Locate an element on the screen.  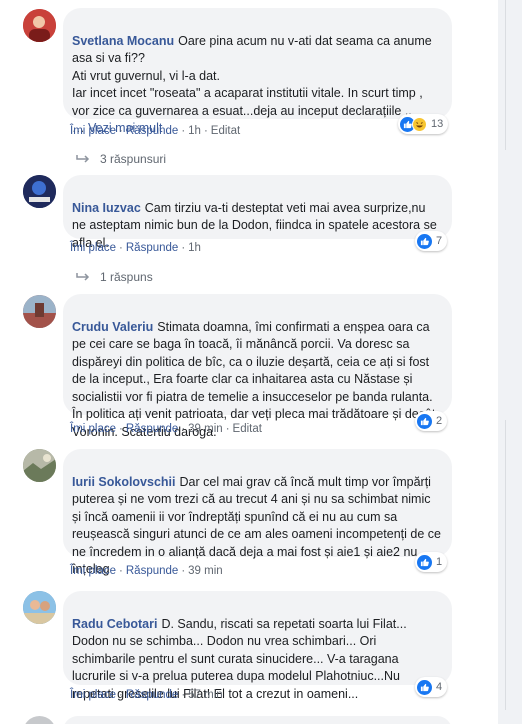
comment-actions: Îmi place · Răspunde · 39 min is located at coordinates (146, 571).